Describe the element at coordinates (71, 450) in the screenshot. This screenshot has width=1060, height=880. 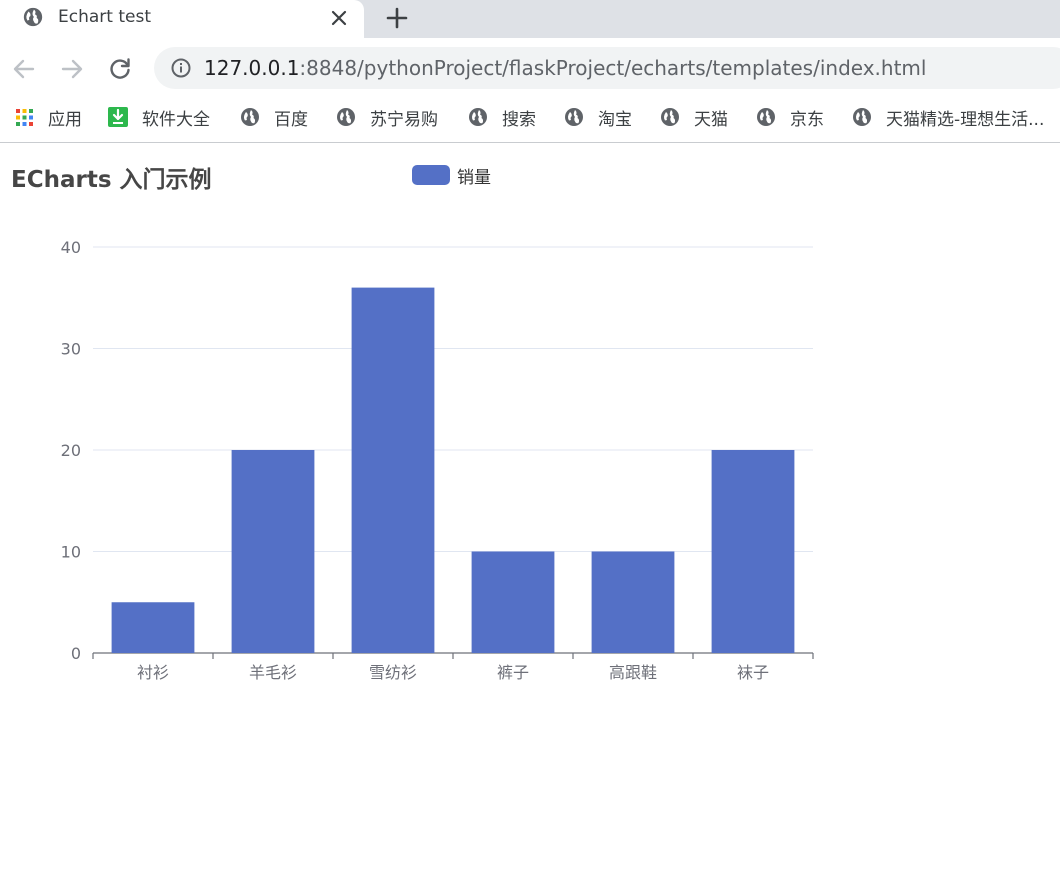
I see `y-tick-label: 20` at that location.